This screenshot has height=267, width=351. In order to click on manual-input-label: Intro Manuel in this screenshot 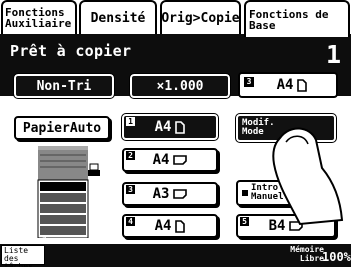, I will do `click(267, 192)`.